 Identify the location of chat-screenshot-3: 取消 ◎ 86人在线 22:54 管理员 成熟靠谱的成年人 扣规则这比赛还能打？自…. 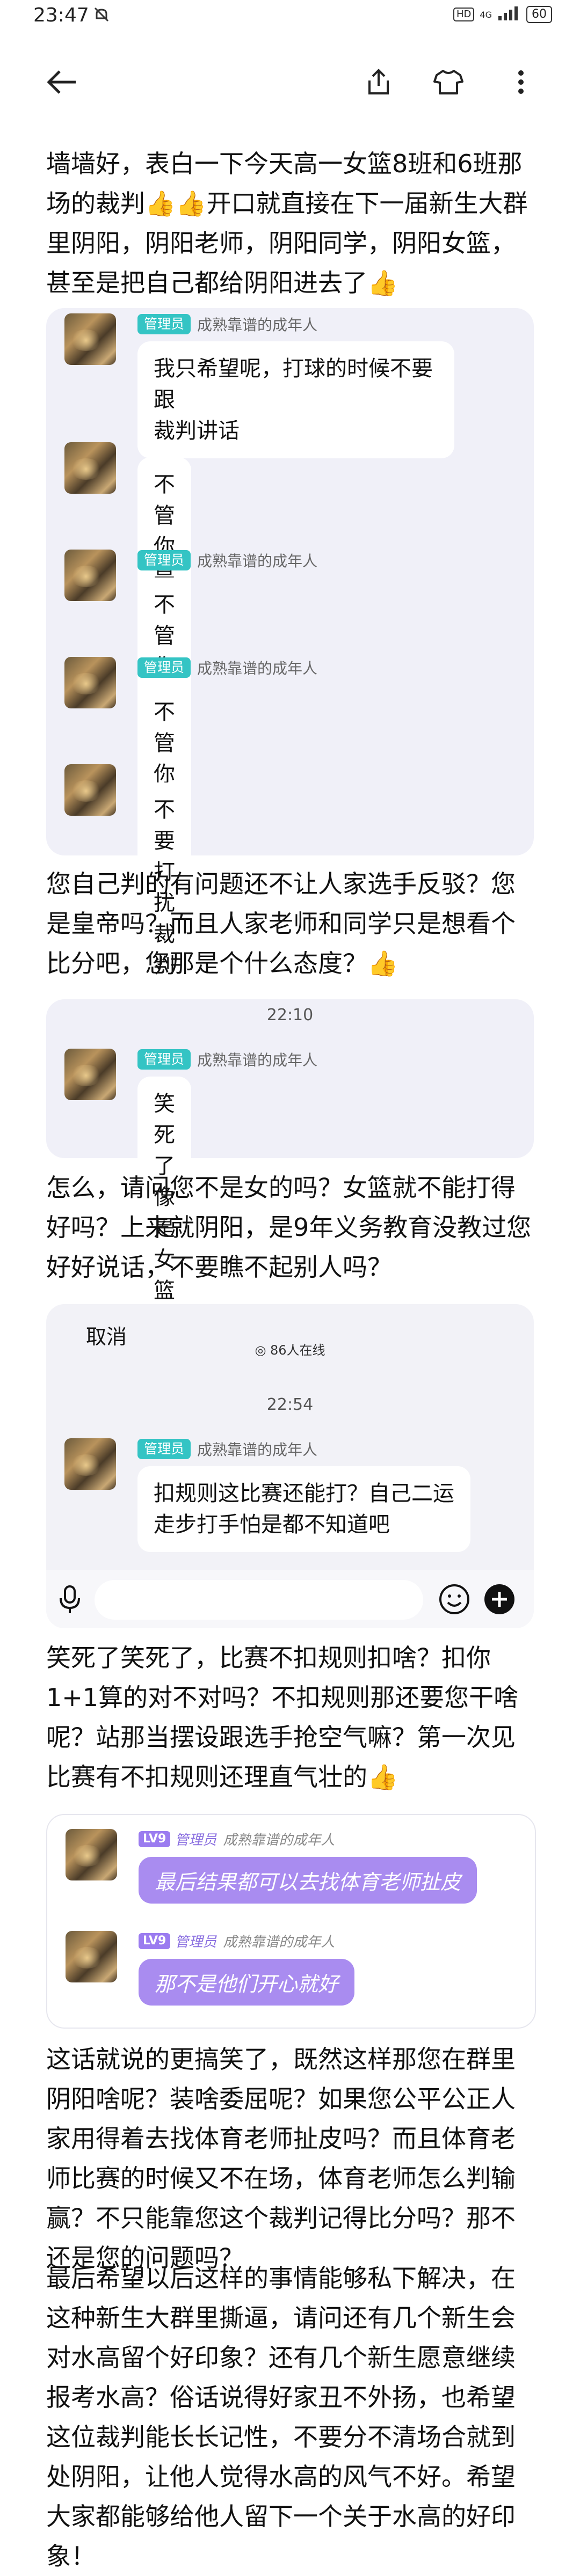
(290, 1466).